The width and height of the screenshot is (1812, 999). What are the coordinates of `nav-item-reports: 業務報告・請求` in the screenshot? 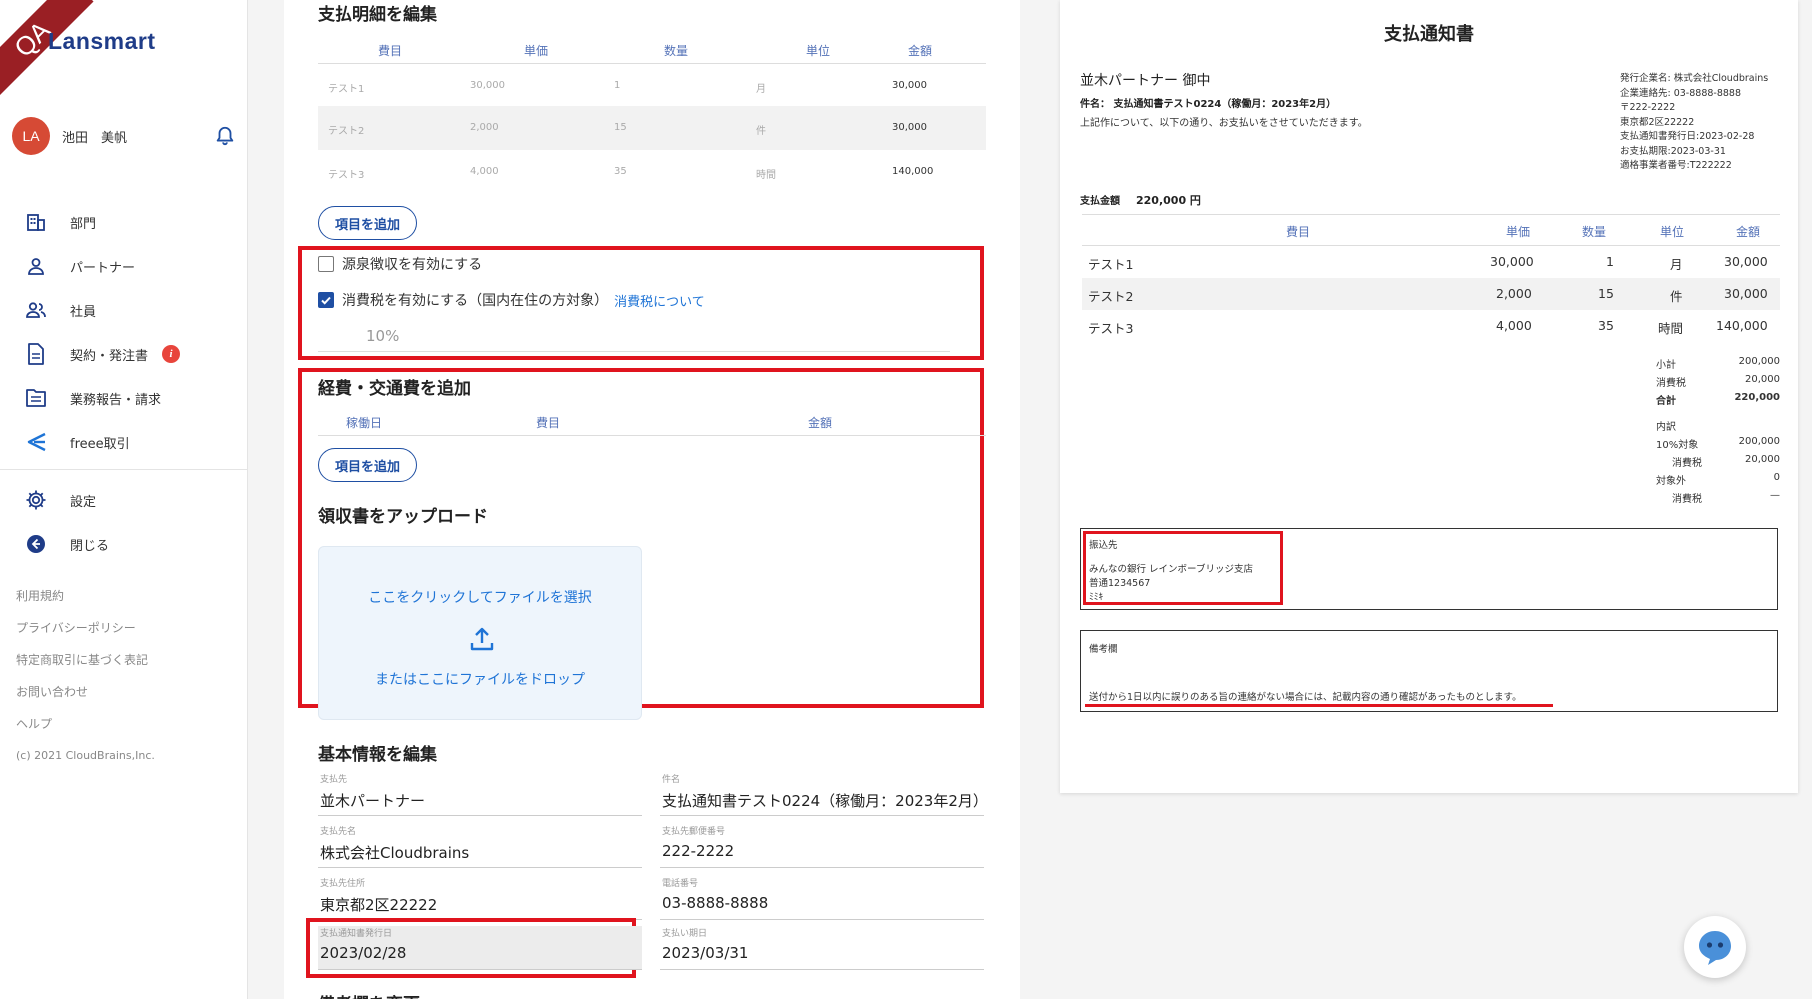 It's located at (124, 398).